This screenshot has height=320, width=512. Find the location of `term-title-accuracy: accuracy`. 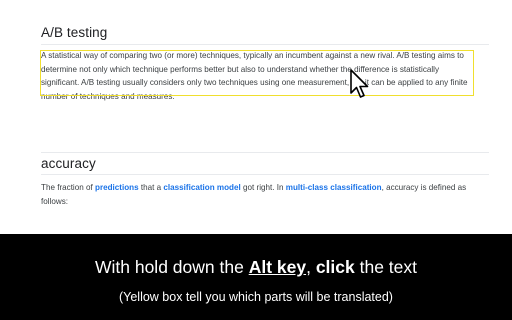

term-title-accuracy: accuracy is located at coordinates (68, 163).